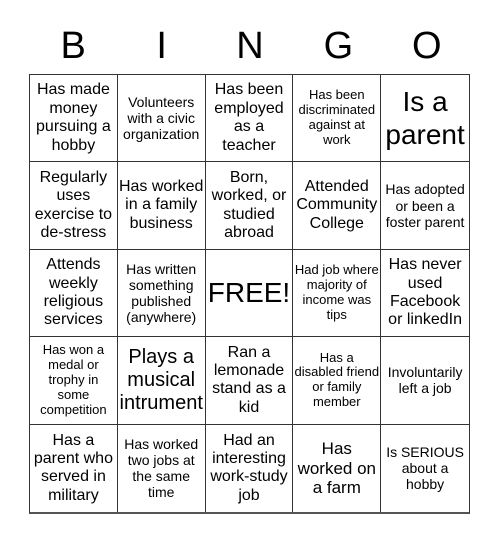 This screenshot has height=544, width=500. What do you see at coordinates (74, 293) in the screenshot?
I see `bingo-cell: Attends weekly religious services` at bounding box center [74, 293].